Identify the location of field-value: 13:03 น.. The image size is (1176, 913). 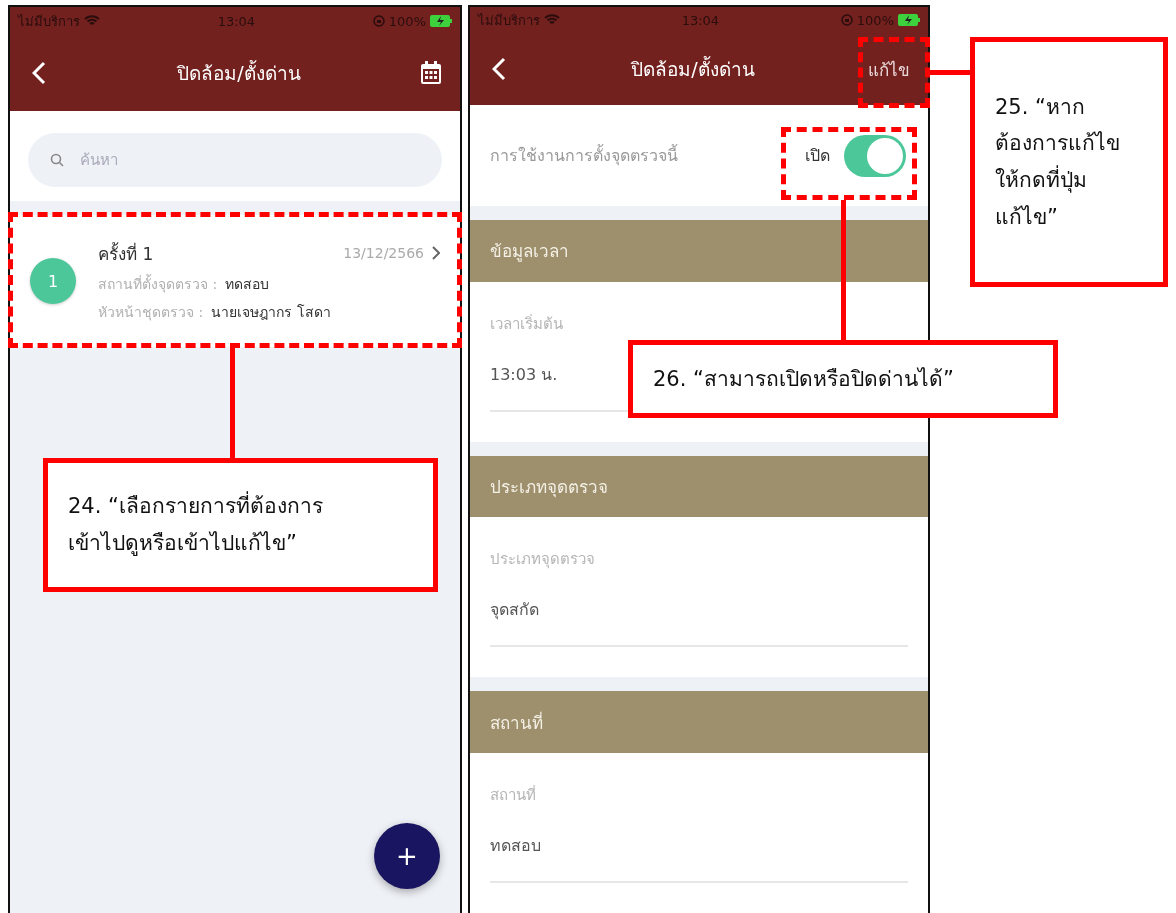
(524, 374).